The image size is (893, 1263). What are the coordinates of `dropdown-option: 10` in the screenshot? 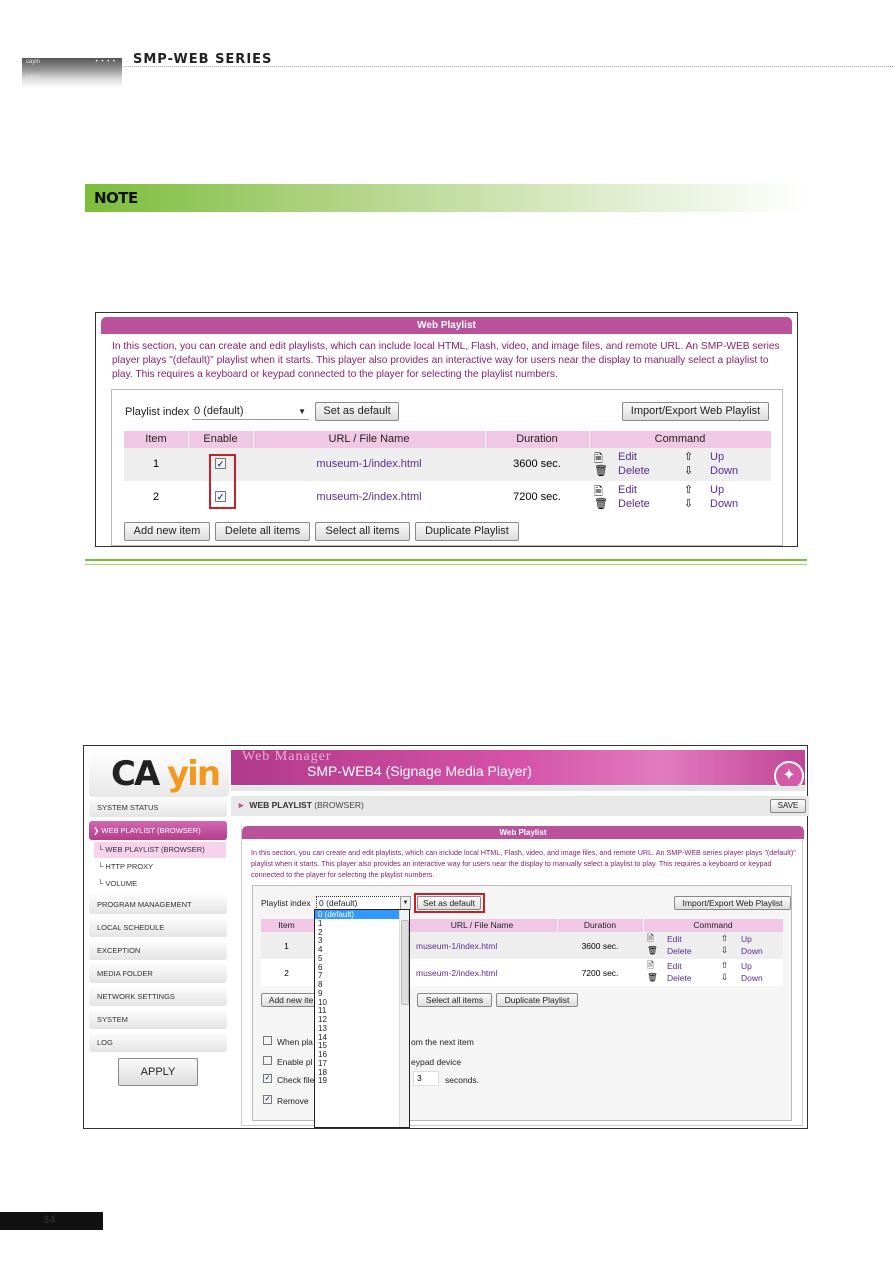 It's located at (362, 1002).